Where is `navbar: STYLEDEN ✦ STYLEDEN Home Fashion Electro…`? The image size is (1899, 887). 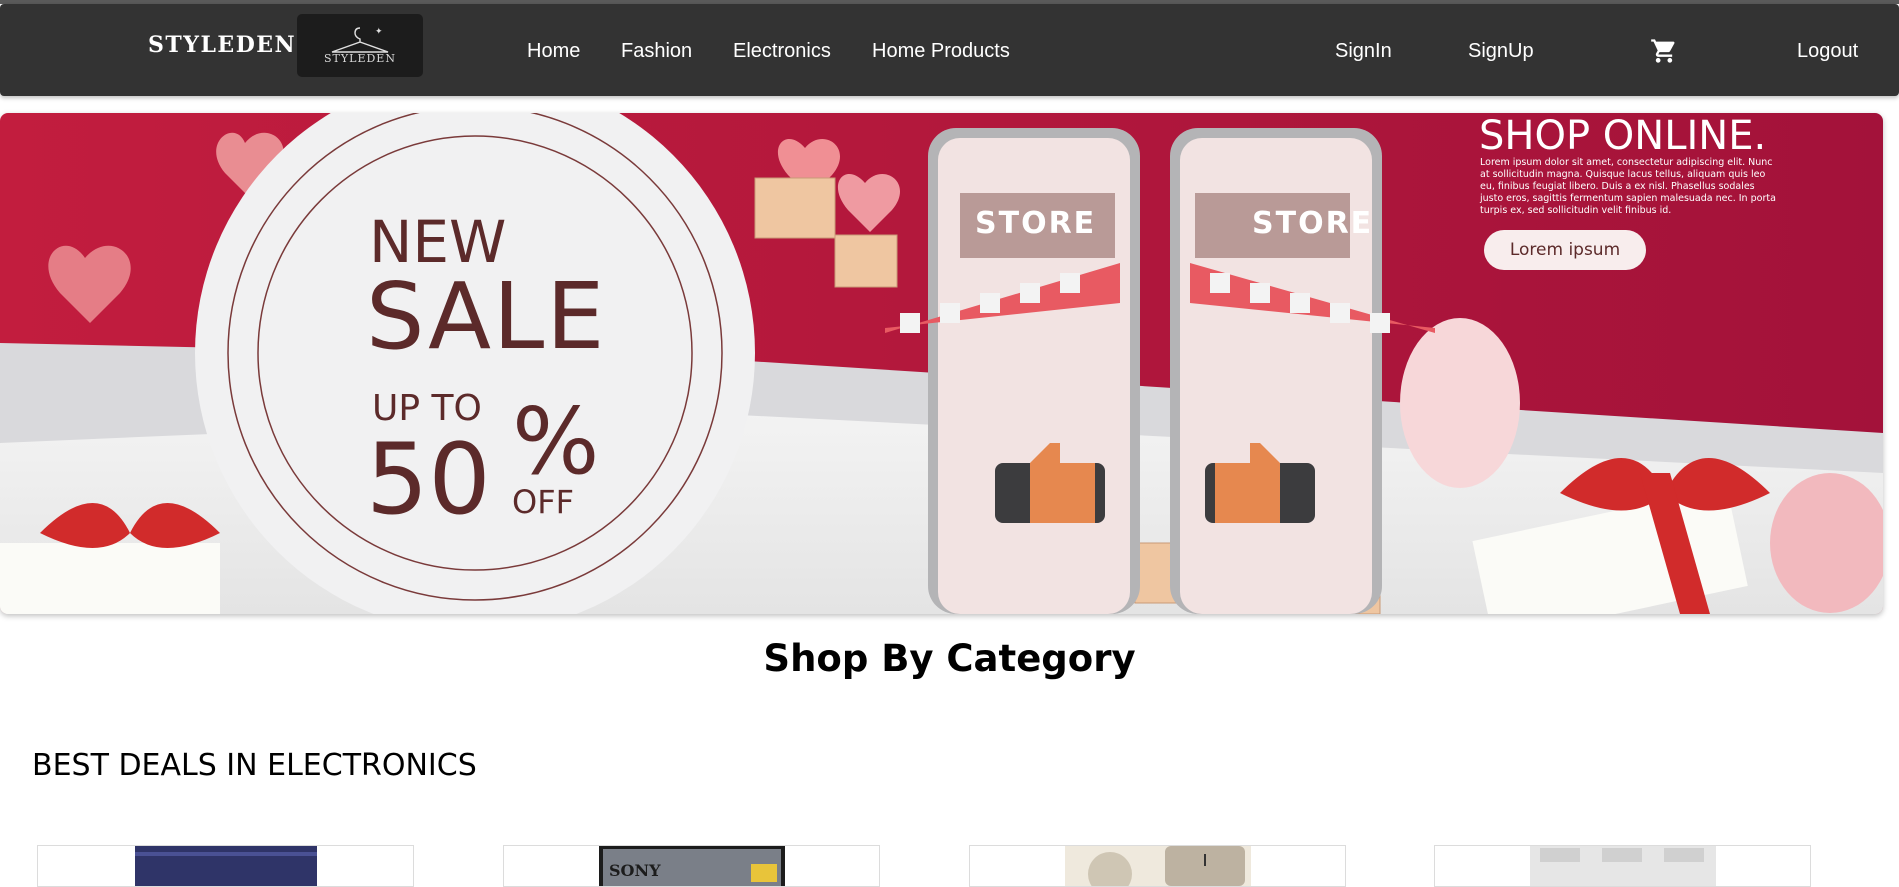
navbar: STYLEDEN ✦ STYLEDEN Home Fashion Electro… is located at coordinates (949, 50).